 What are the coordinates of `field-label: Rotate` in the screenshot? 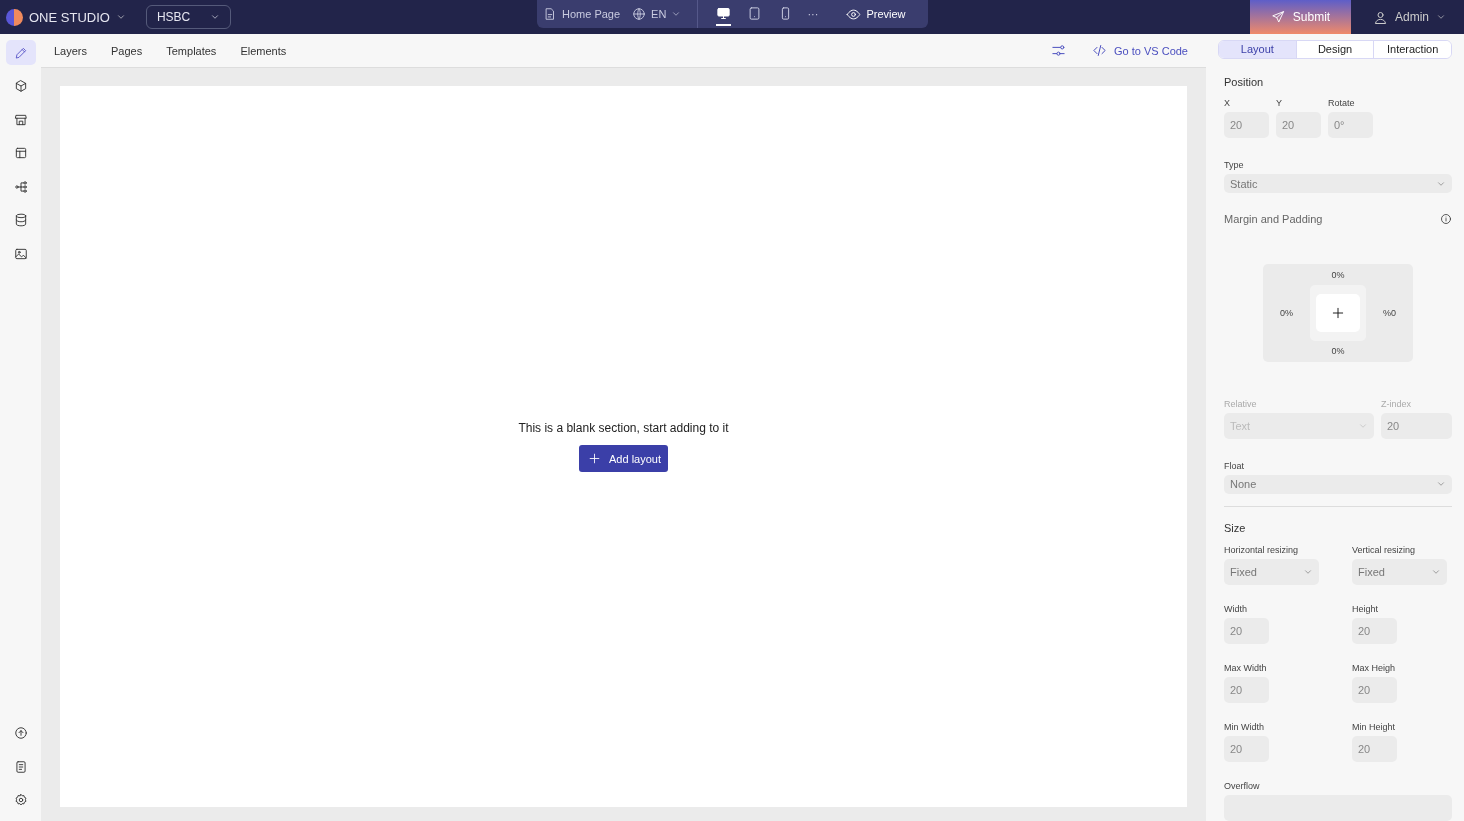 It's located at (1342, 102).